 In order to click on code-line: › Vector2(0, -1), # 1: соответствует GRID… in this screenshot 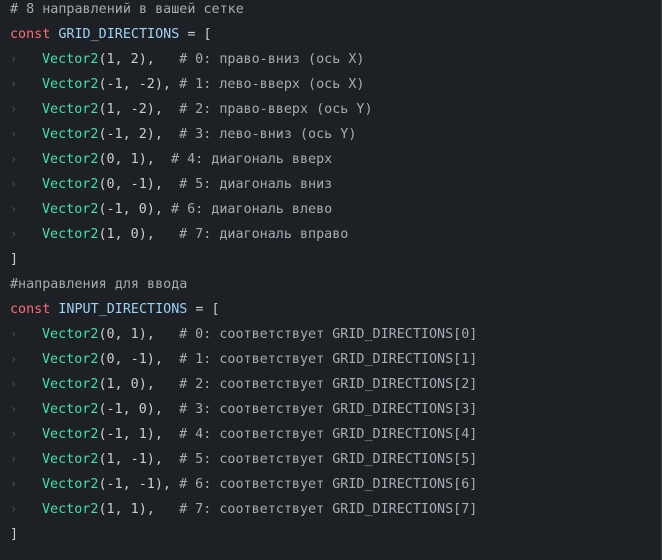, I will do `click(331, 359)`.